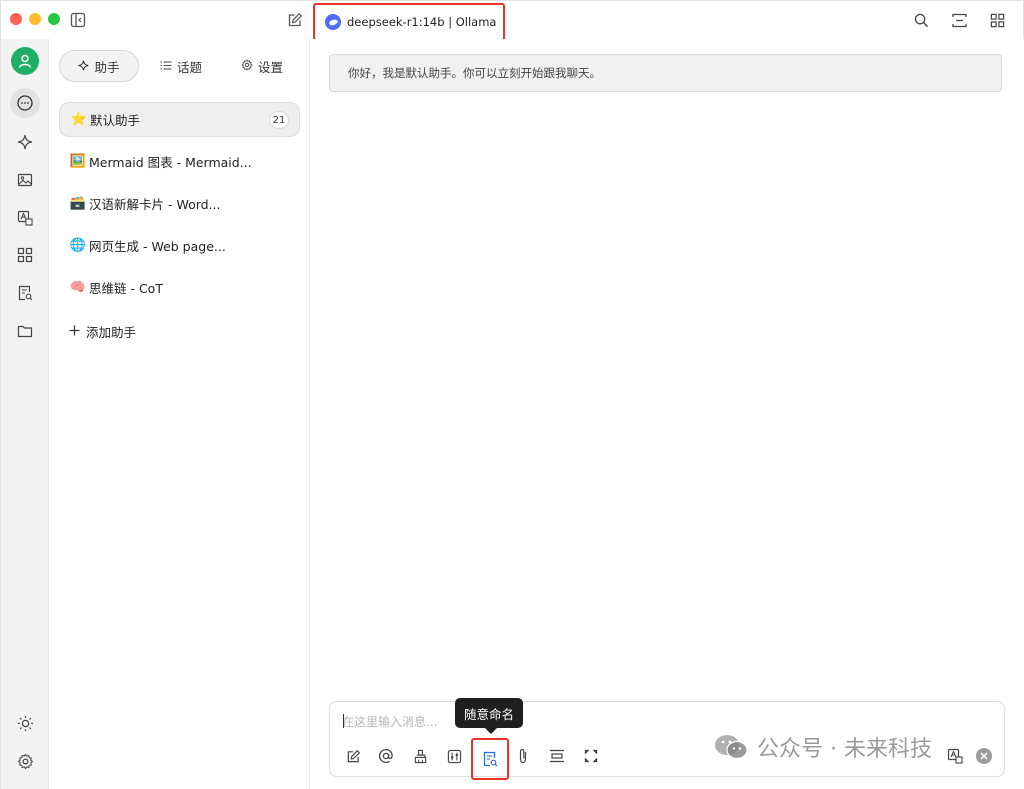  I want to click on tab-topics: 话题, so click(181, 66).